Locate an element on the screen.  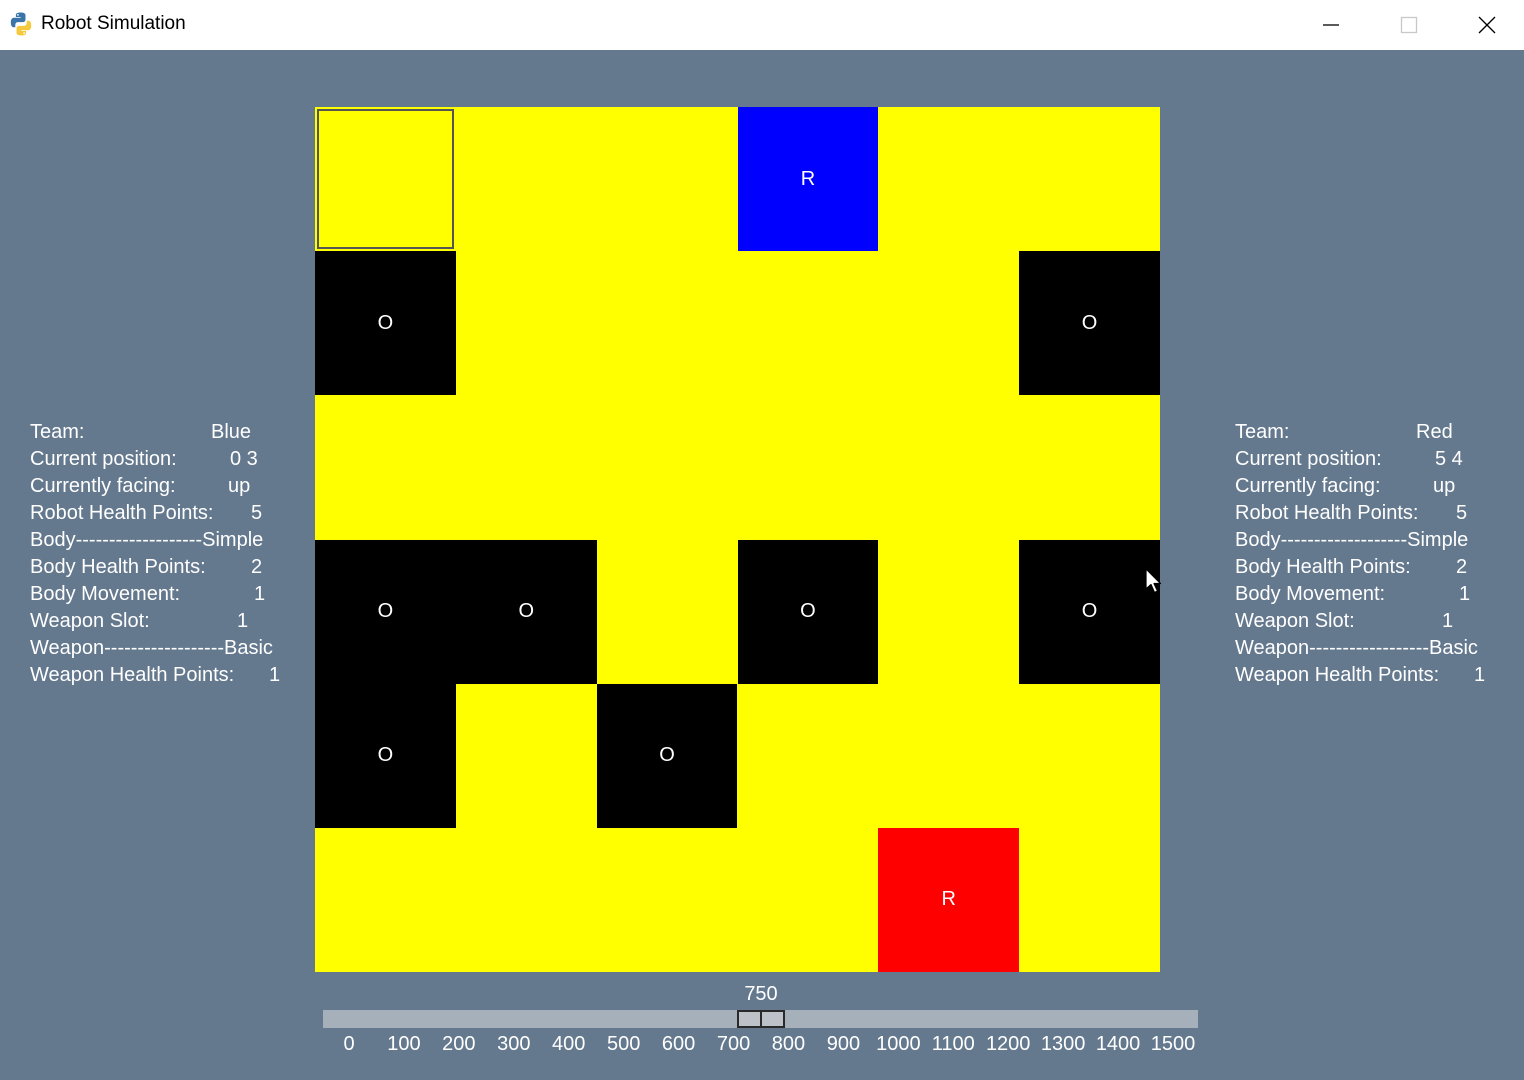
position-value: 0 3 is located at coordinates (244, 459).